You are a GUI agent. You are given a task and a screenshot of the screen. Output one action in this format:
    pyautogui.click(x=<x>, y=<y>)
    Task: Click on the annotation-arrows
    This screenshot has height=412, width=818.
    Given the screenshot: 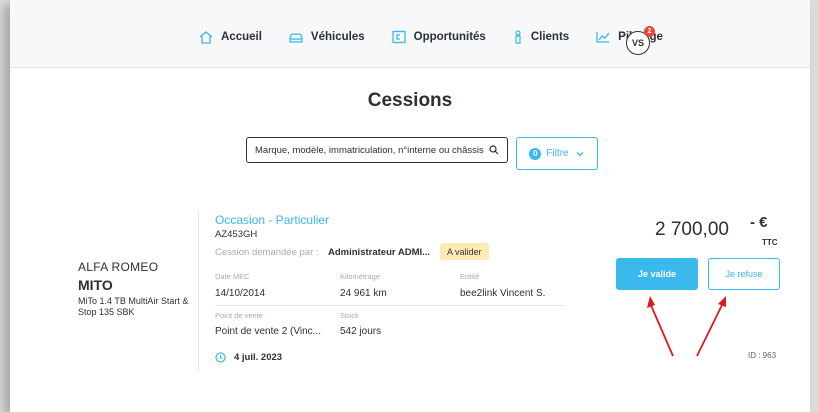 What is the action you would take?
    pyautogui.click(x=686, y=326)
    